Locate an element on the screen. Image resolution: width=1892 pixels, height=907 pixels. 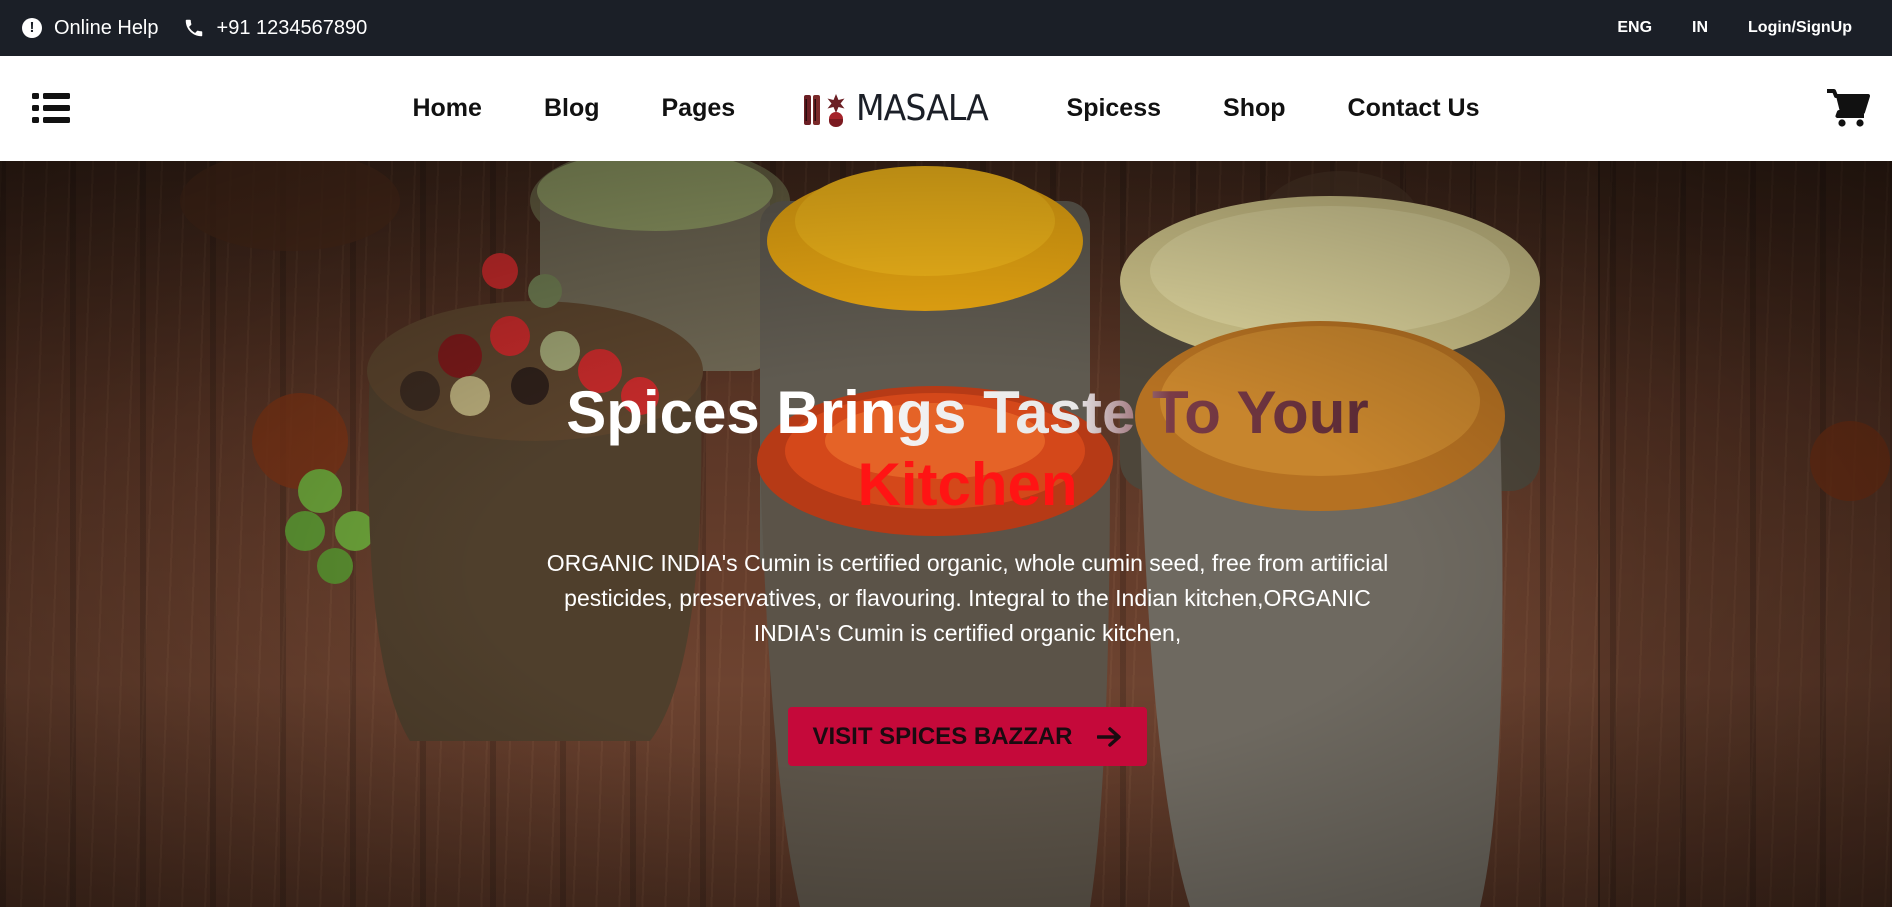
site-logo: MASALA is located at coordinates (900, 108).